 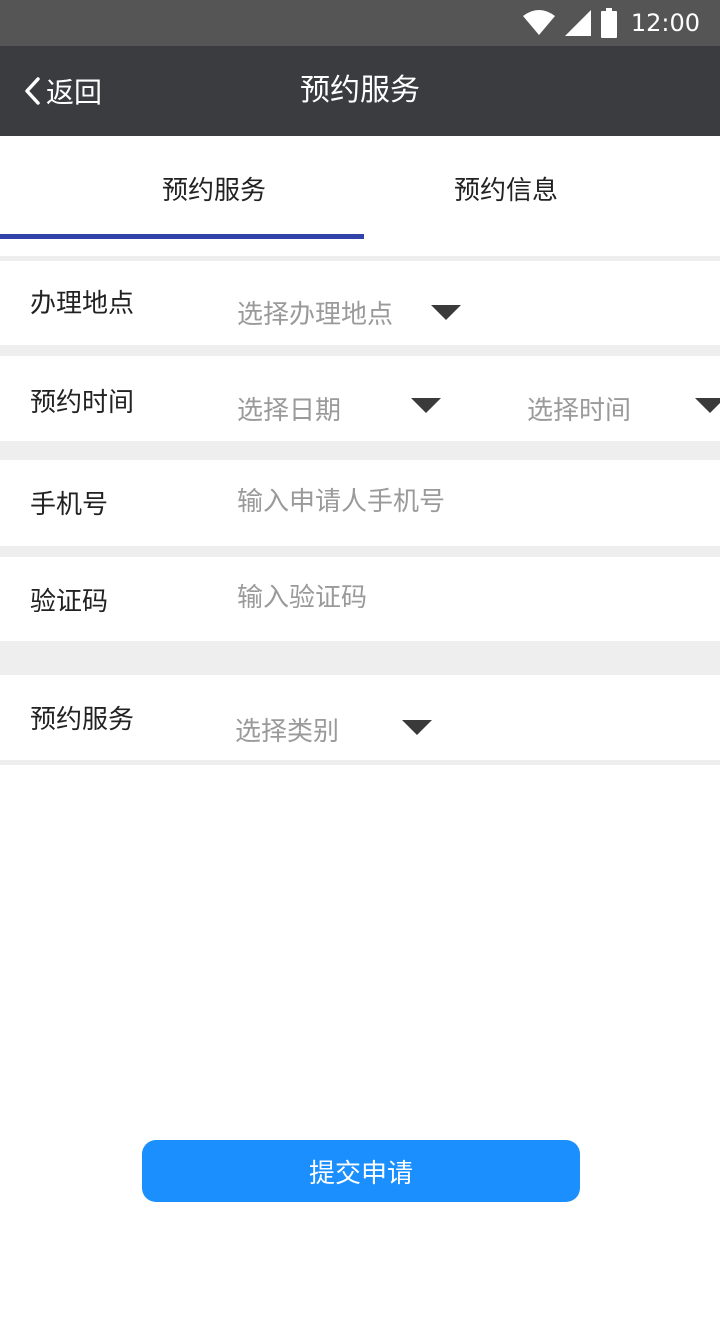 I want to click on location-row: 办理地点 选择办理地点, so click(x=360, y=303).